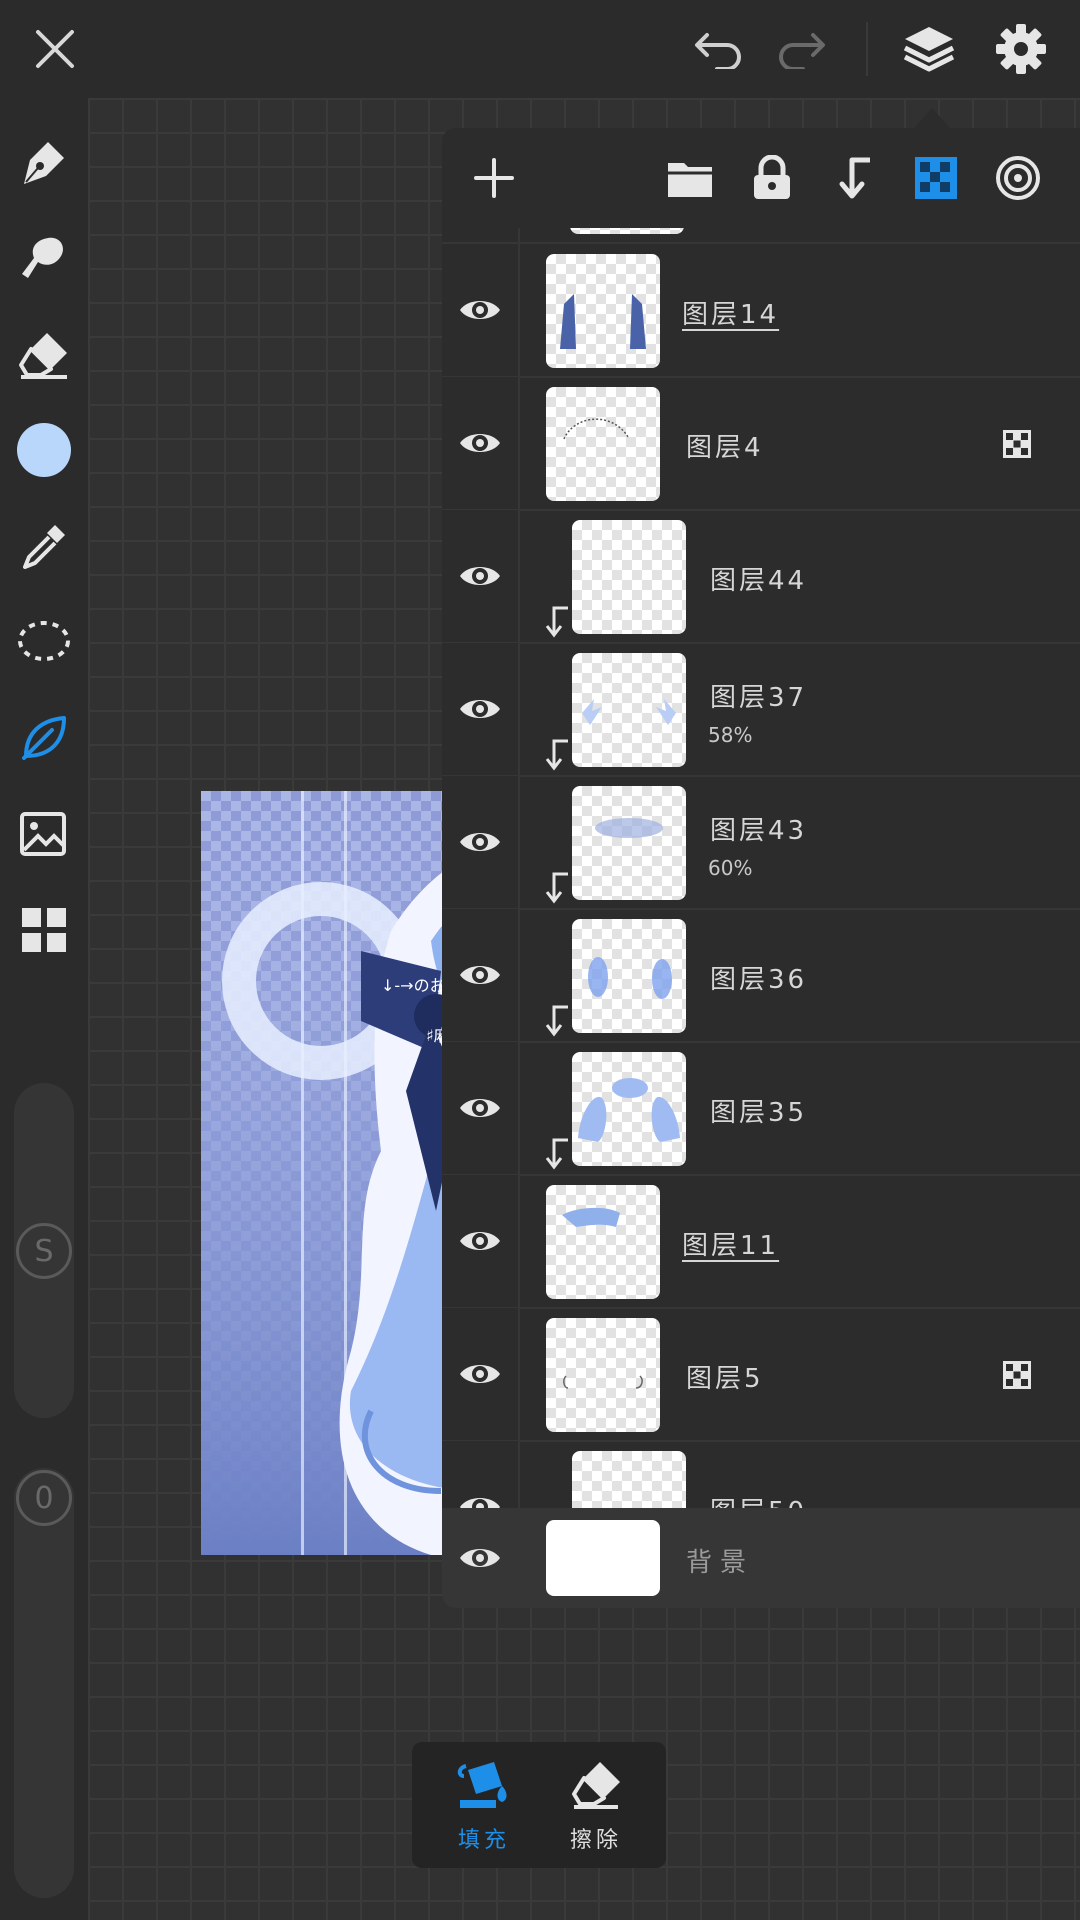 The image size is (1080, 1920). Describe the element at coordinates (44, 1683) in the screenshot. I see `brush-opacity-slider: 0` at that location.